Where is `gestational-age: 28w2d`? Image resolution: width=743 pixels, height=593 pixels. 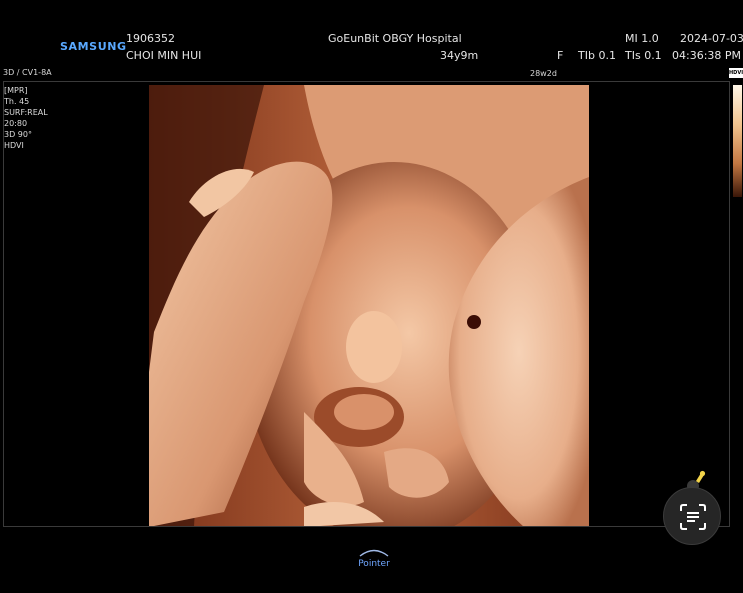
gestational-age: 28w2d is located at coordinates (543, 73).